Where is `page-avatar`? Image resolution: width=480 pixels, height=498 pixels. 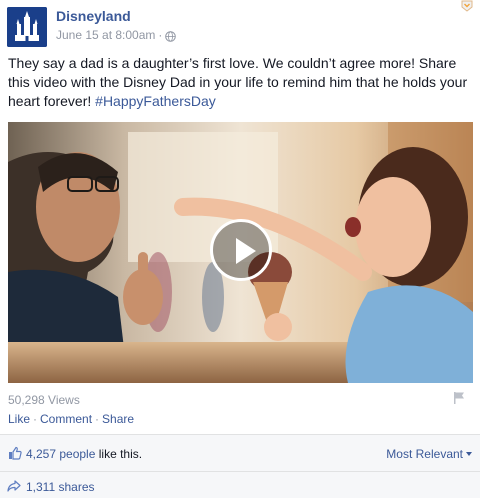
page-avatar is located at coordinates (27, 27).